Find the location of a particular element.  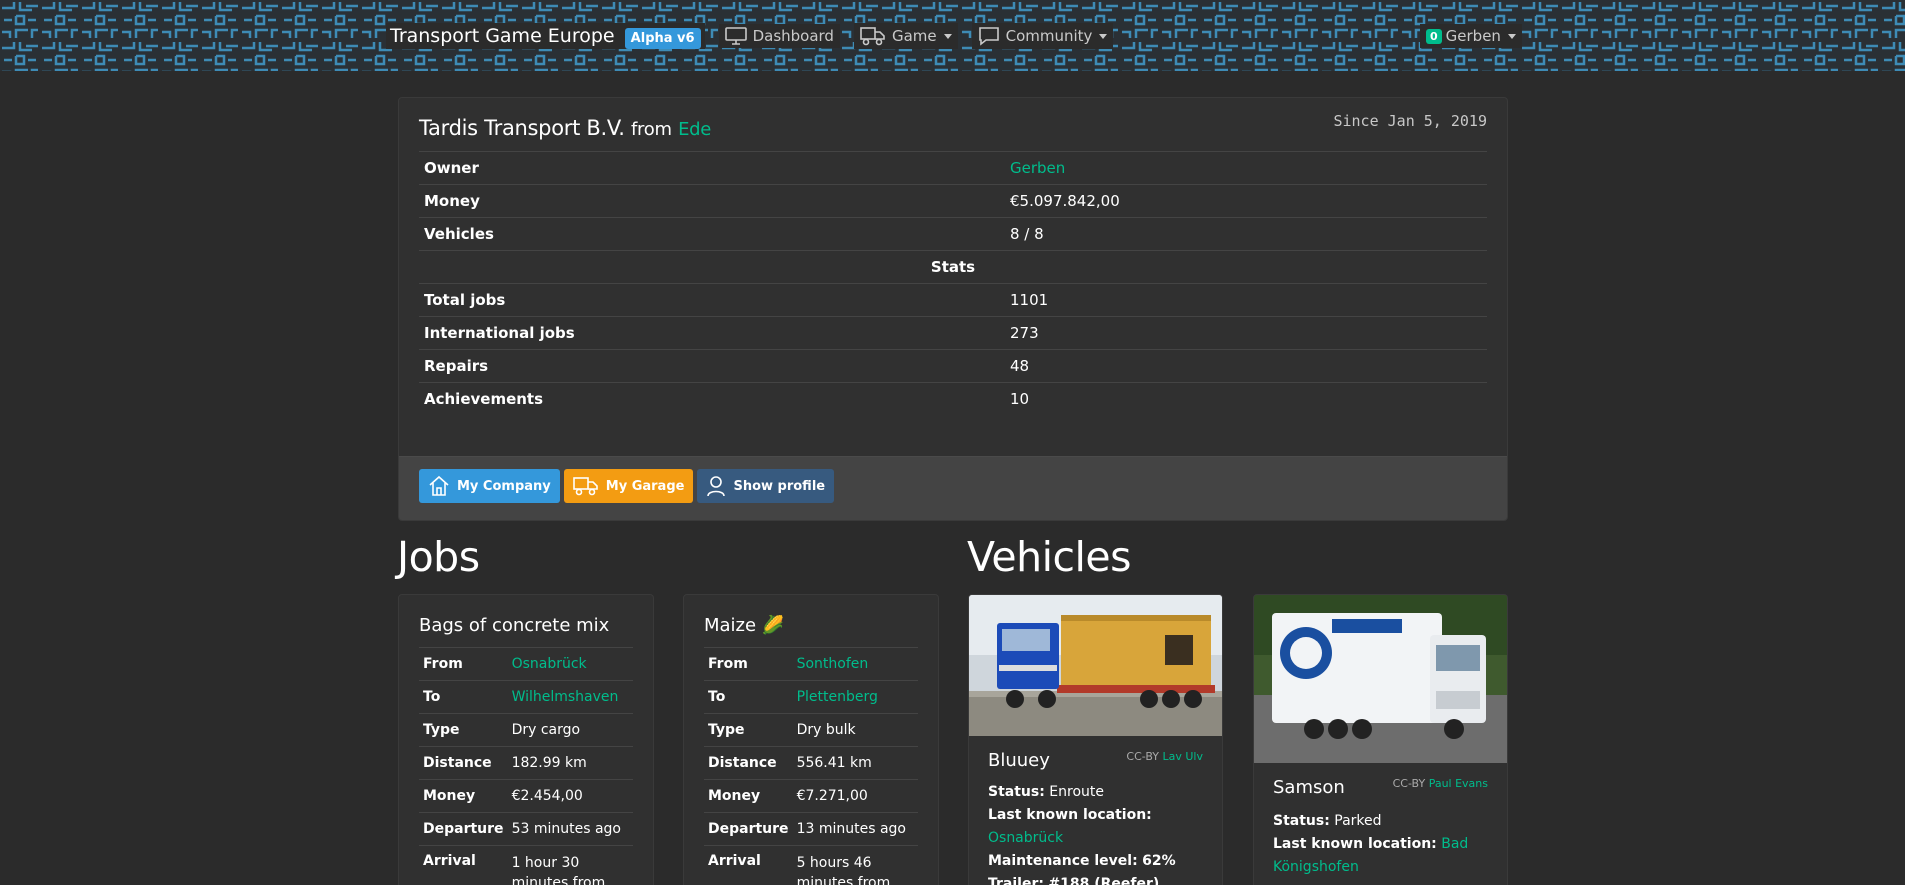

table-row: To Plettenberg is located at coordinates (811, 697).